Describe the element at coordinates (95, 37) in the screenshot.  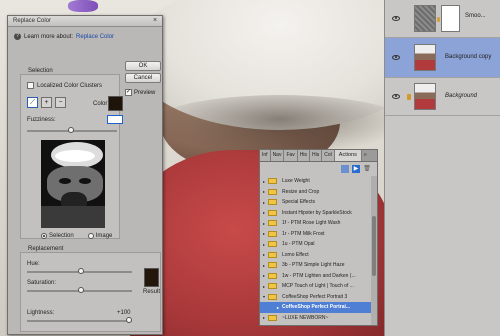
I see `learn-more-link: Replace Color` at that location.